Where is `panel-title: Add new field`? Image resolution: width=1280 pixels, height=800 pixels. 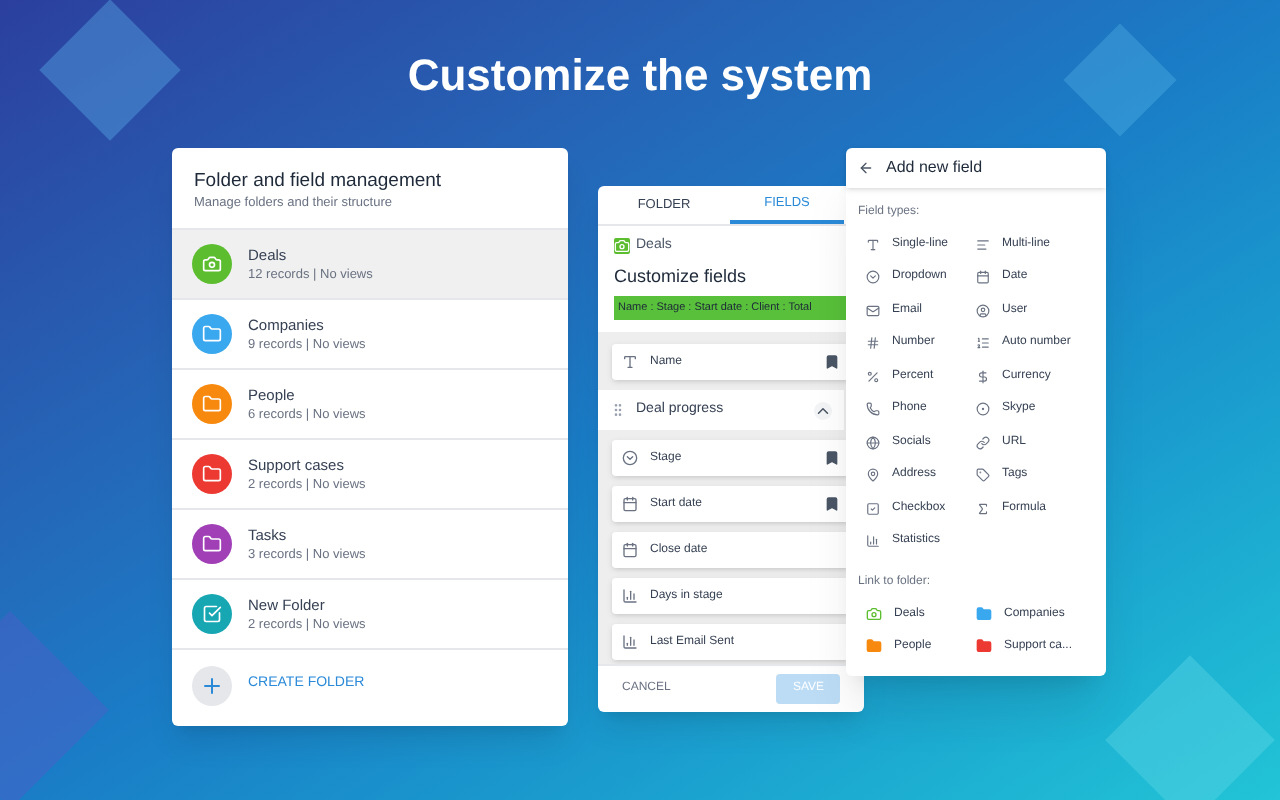
panel-title: Add new field is located at coordinates (934, 168).